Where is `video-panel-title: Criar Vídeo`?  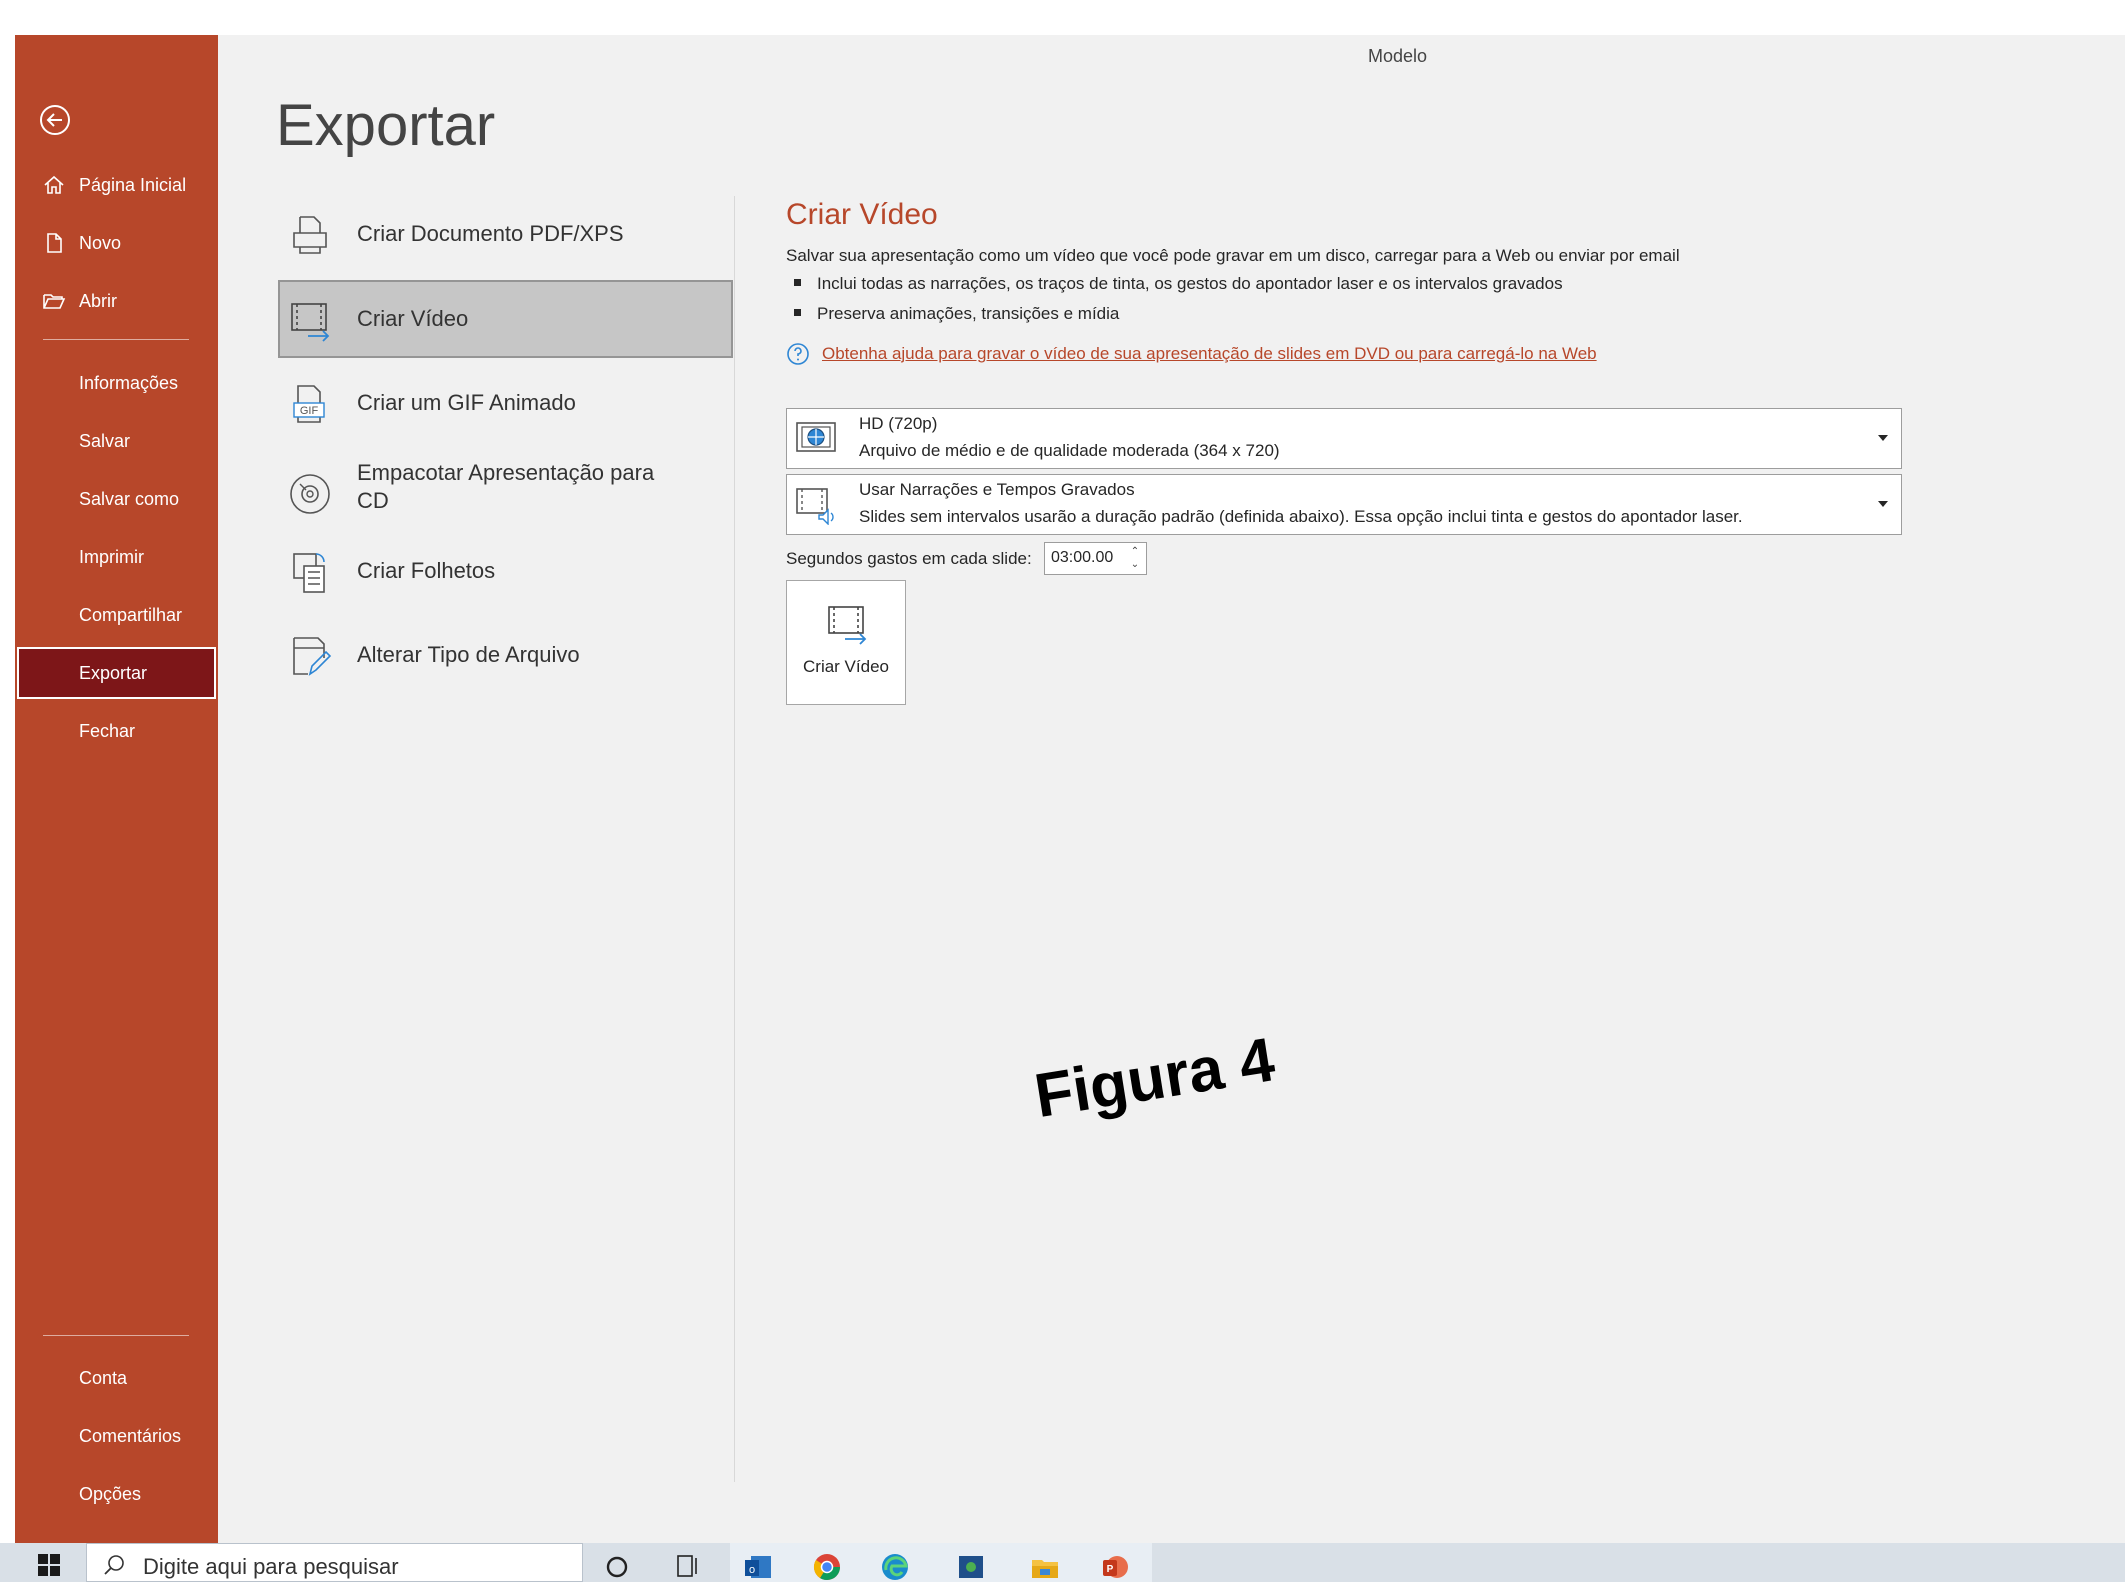
video-panel-title: Criar Vídeo is located at coordinates (862, 214).